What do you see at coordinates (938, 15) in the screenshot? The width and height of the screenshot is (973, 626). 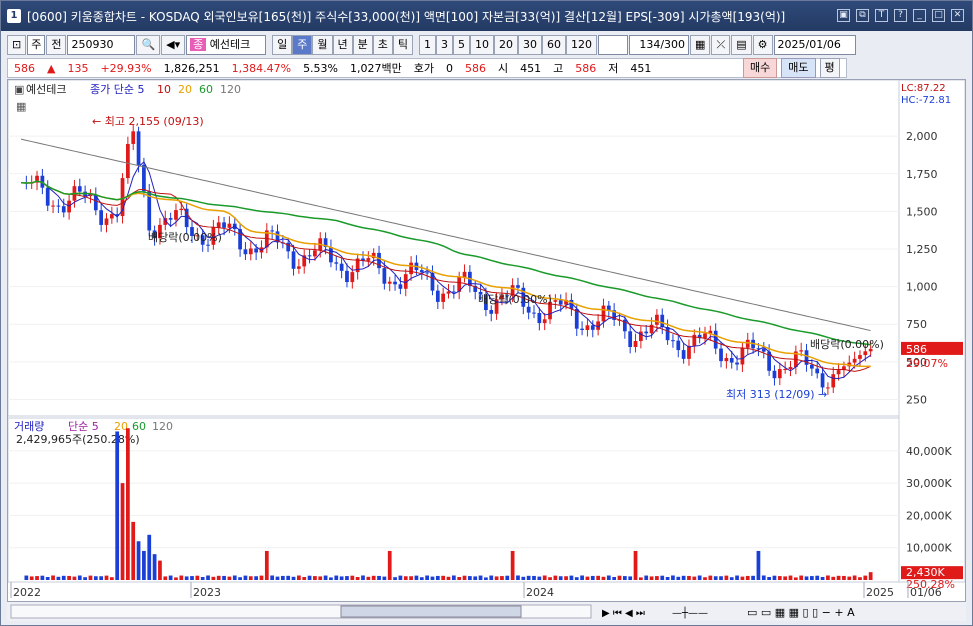 I see `maximize-icon: □` at bounding box center [938, 15].